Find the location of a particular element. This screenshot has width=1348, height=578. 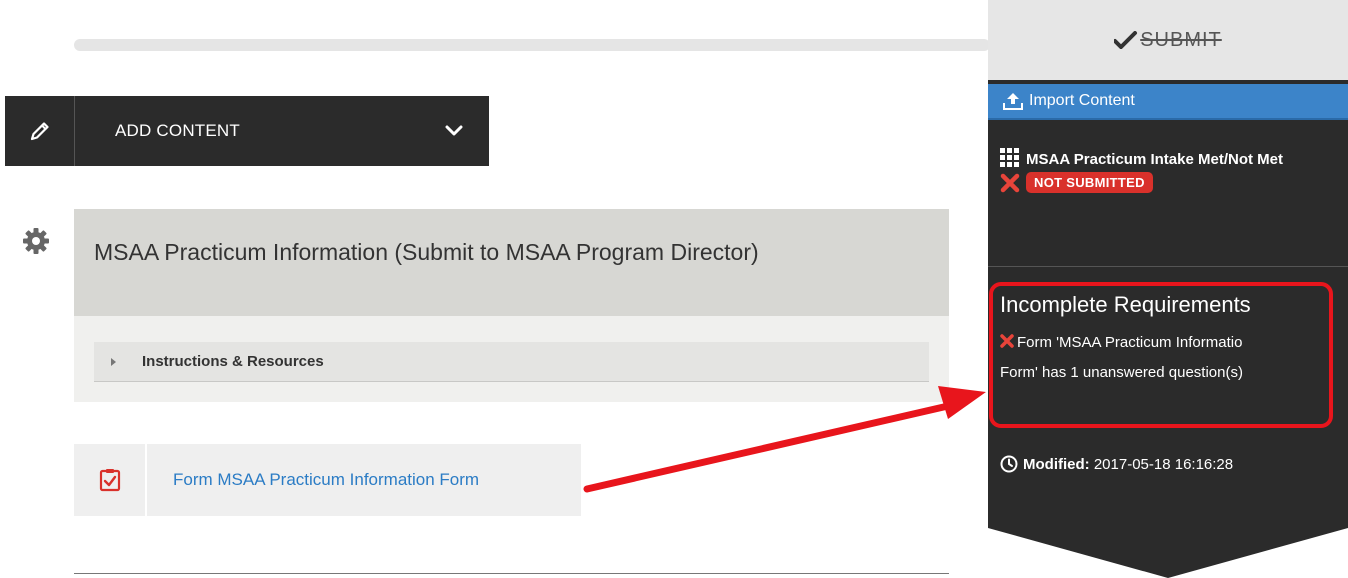

modified-info: Modified: 2017-05-18 16:16:28 is located at coordinates (1116, 464).